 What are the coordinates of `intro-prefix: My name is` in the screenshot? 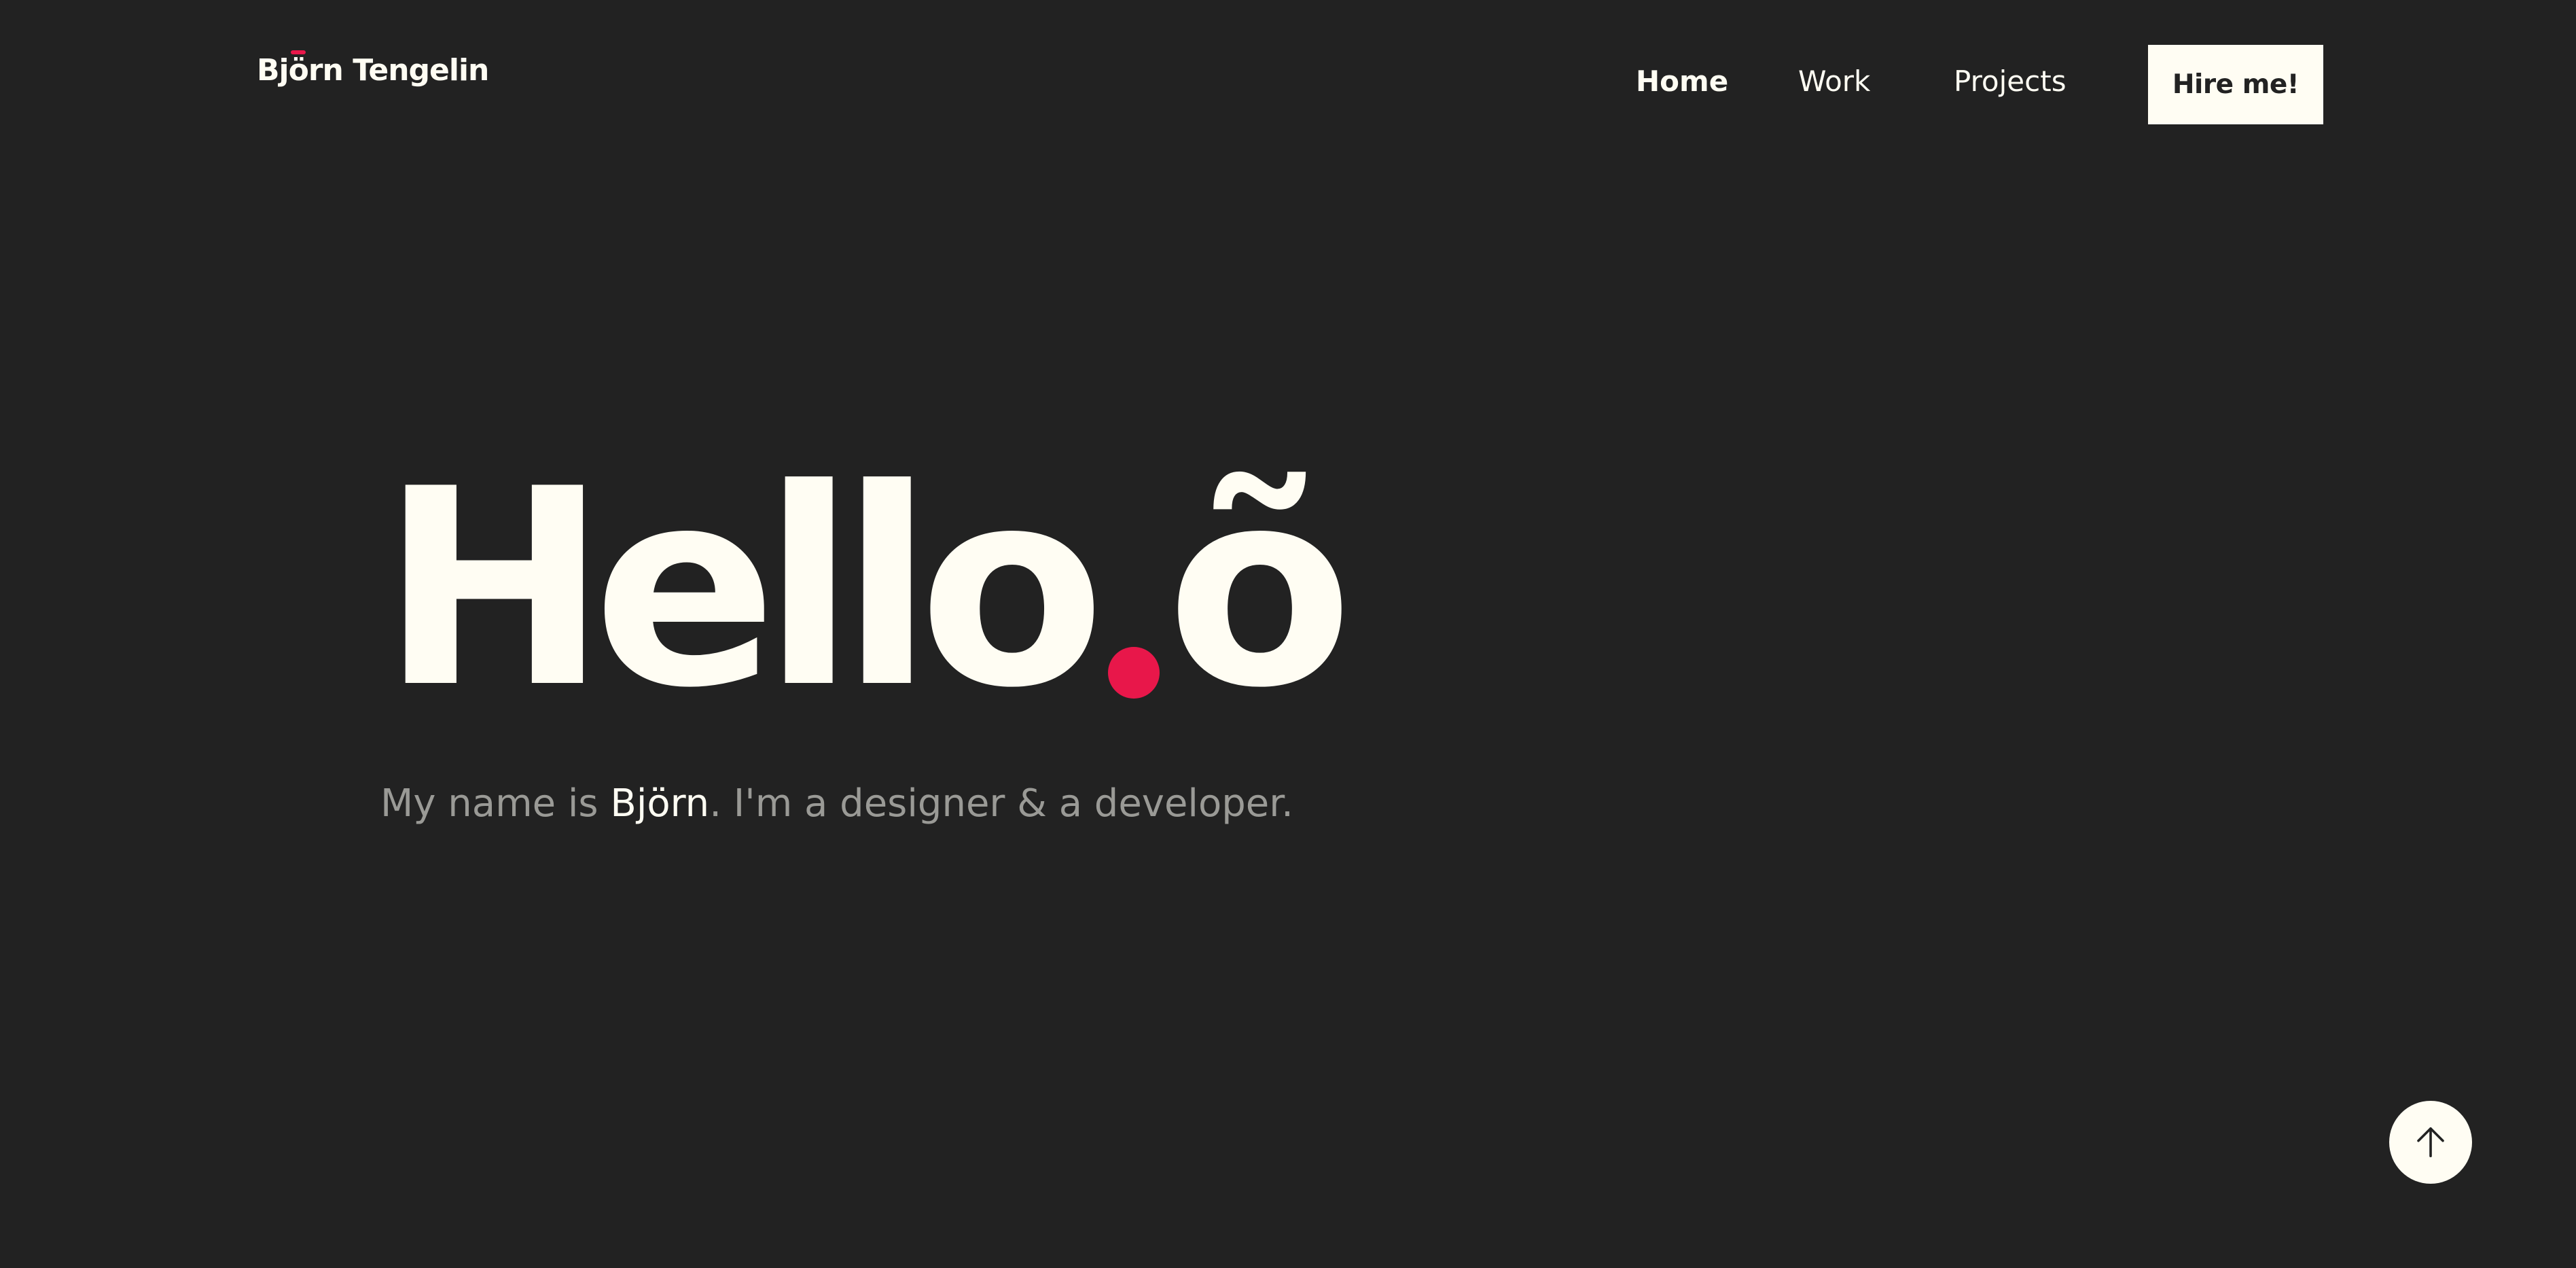 It's located at (495, 803).